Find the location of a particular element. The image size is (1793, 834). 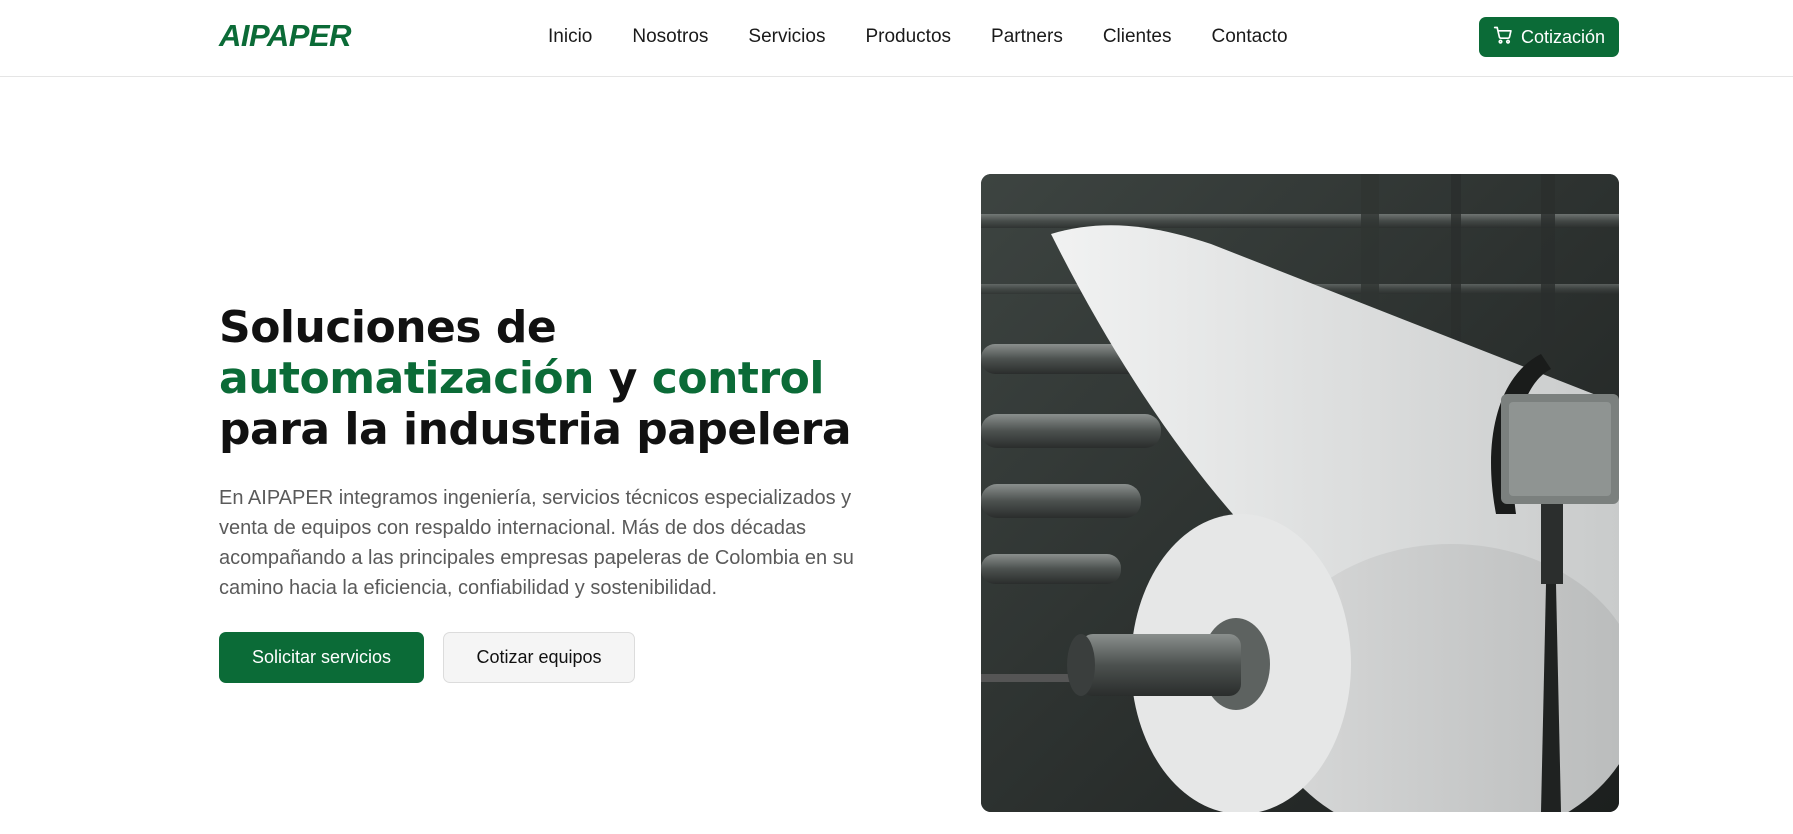

shopping-cart-icon is located at coordinates (1503, 37).